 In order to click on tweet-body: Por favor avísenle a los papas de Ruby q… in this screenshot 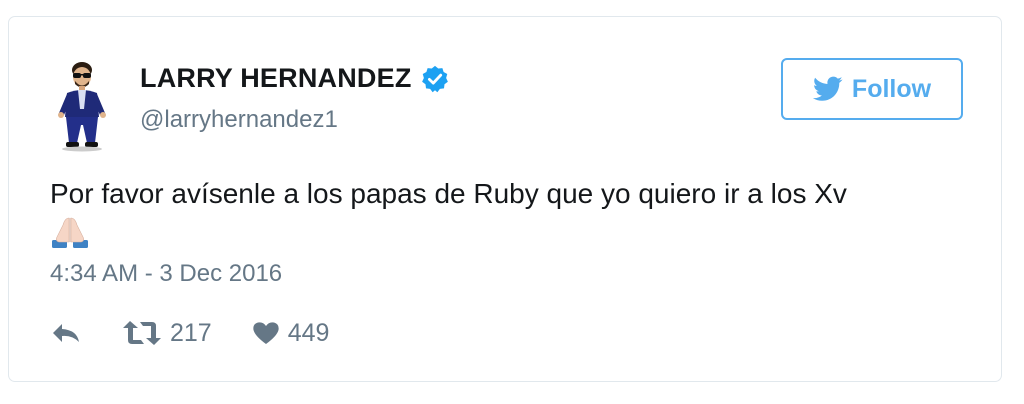, I will do `click(448, 193)`.